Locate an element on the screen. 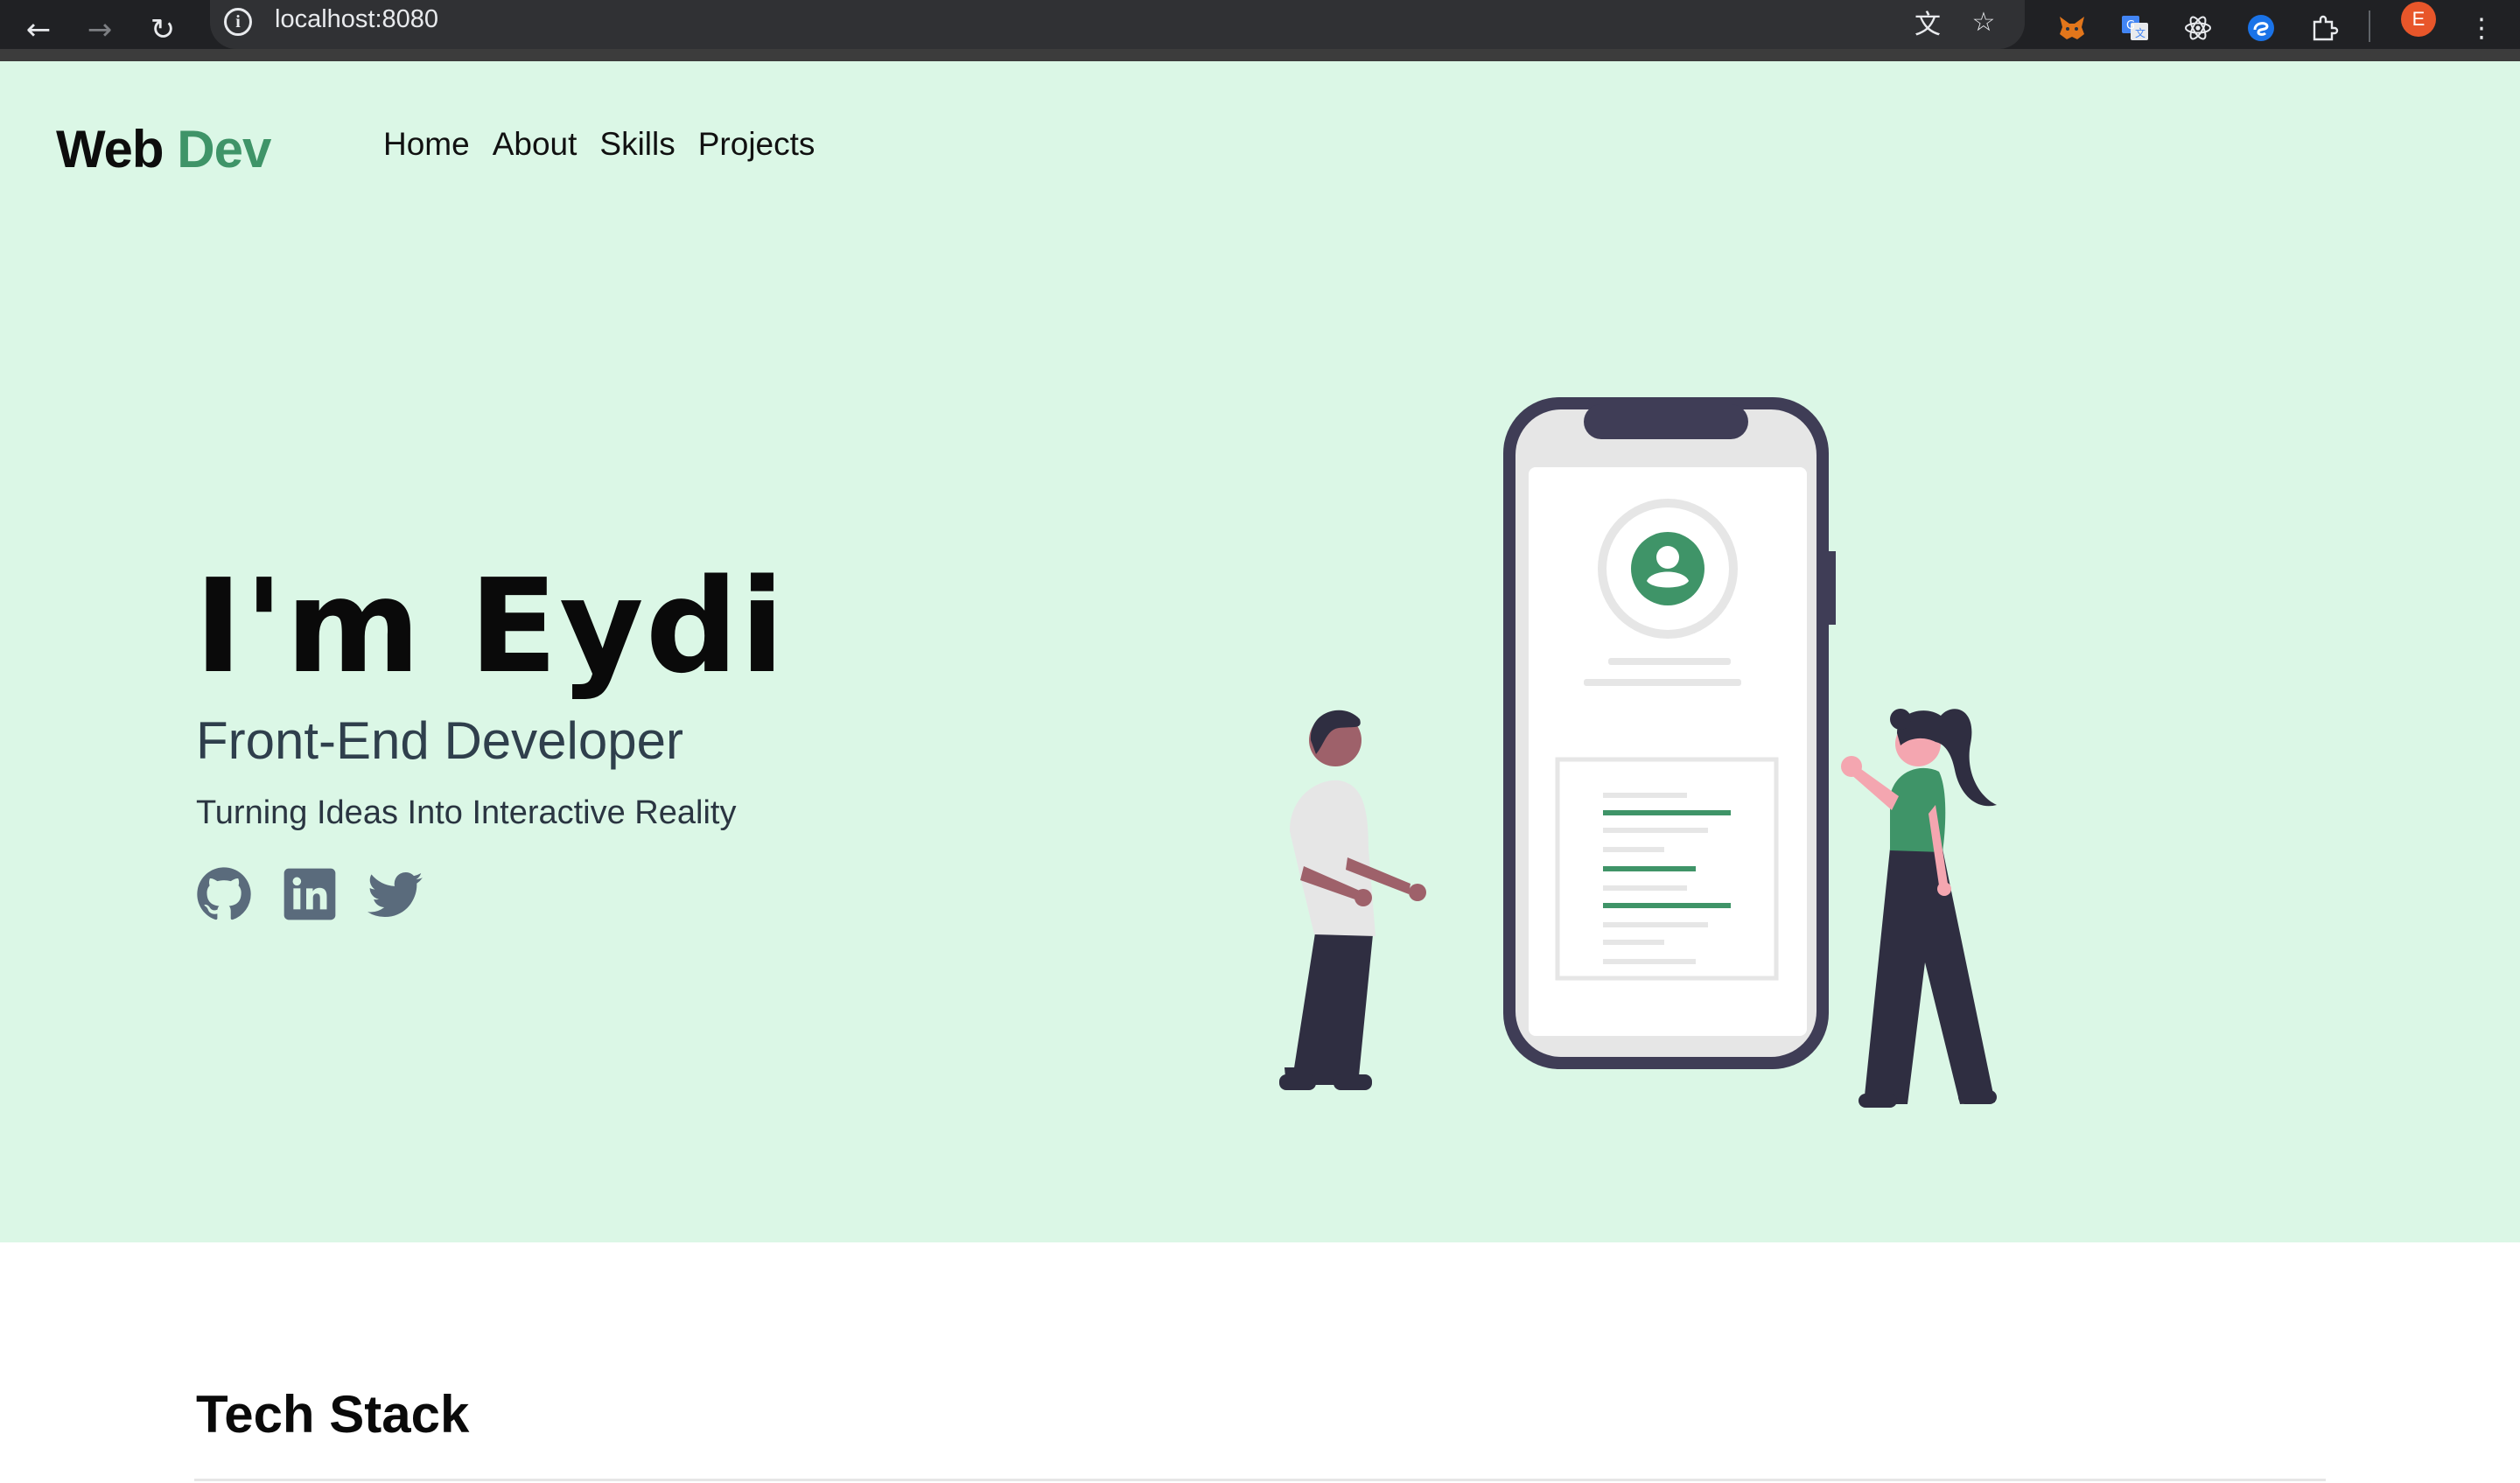 The width and height of the screenshot is (2520, 1483). blue-swirl-extension-icon is located at coordinates (2261, 27).